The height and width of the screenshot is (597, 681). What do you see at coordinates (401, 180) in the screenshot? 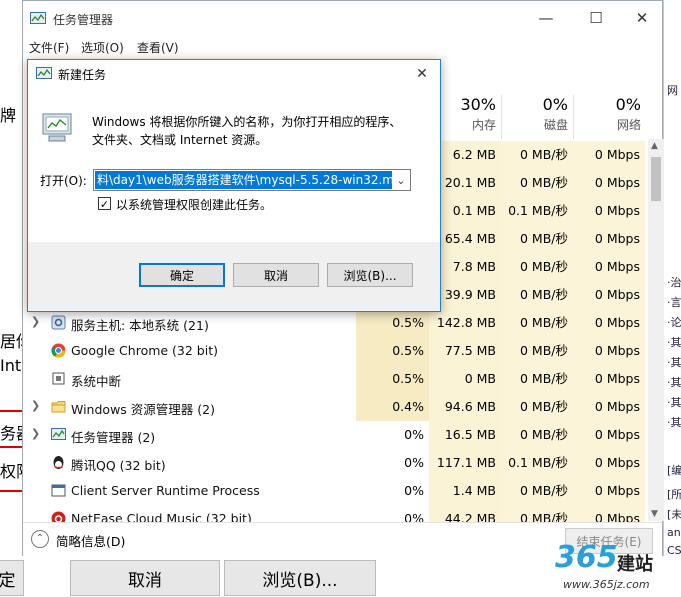
I see `dropdown-arrow-icon: ⌄` at bounding box center [401, 180].